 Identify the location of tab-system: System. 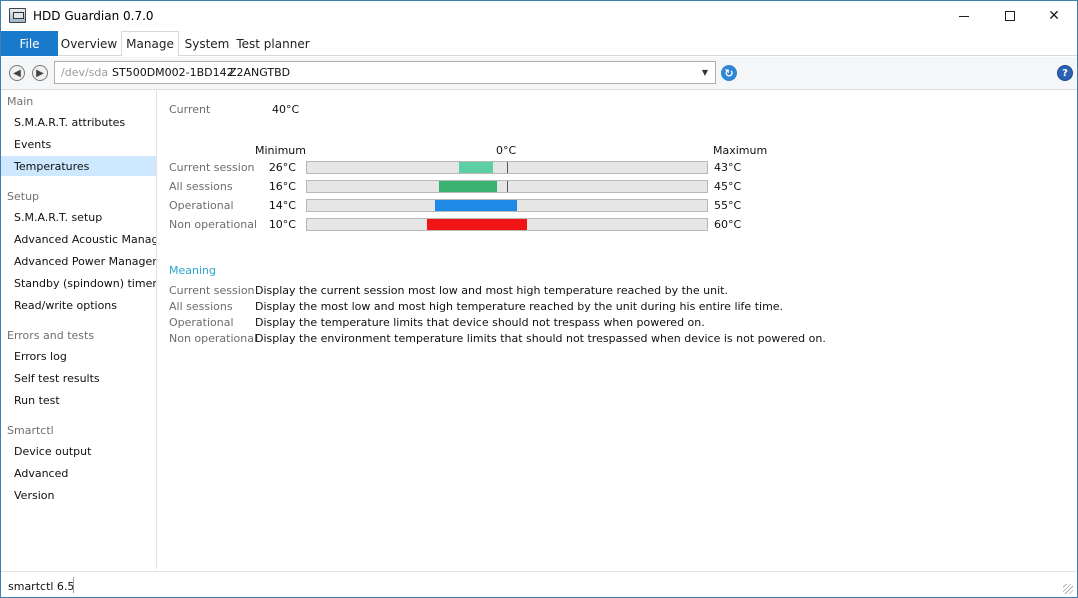
(207, 43).